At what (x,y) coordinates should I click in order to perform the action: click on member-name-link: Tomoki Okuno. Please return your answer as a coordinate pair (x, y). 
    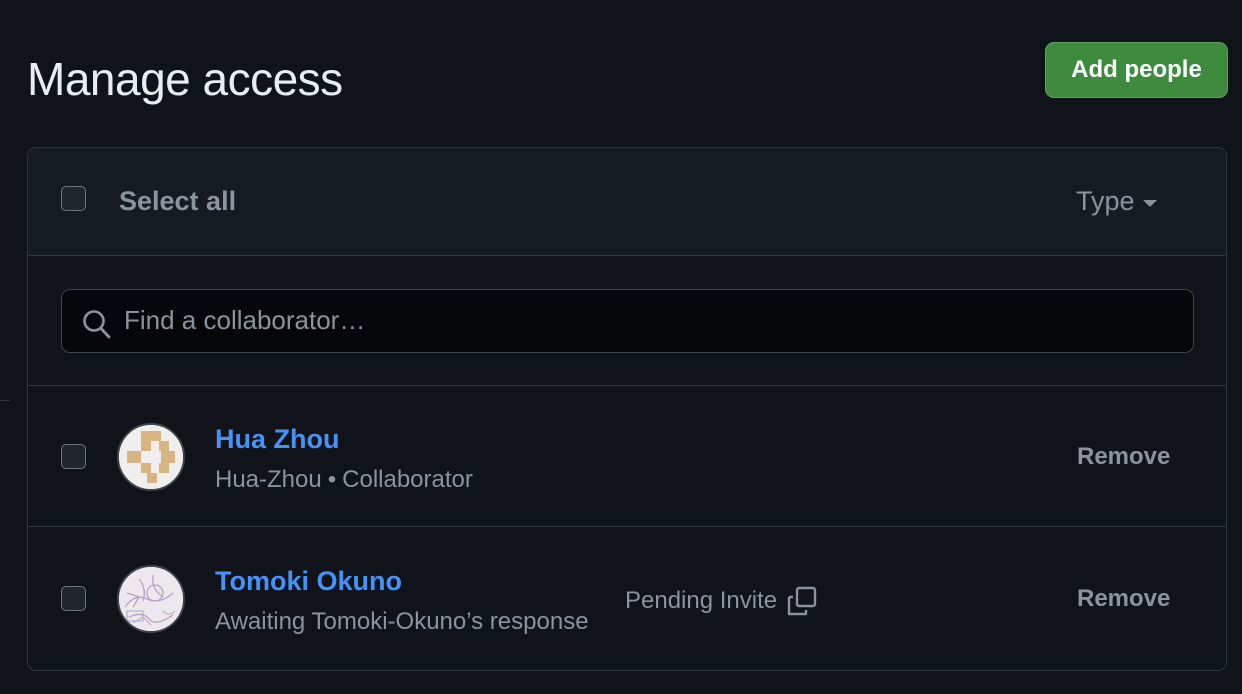
    Looking at the image, I should click on (308, 581).